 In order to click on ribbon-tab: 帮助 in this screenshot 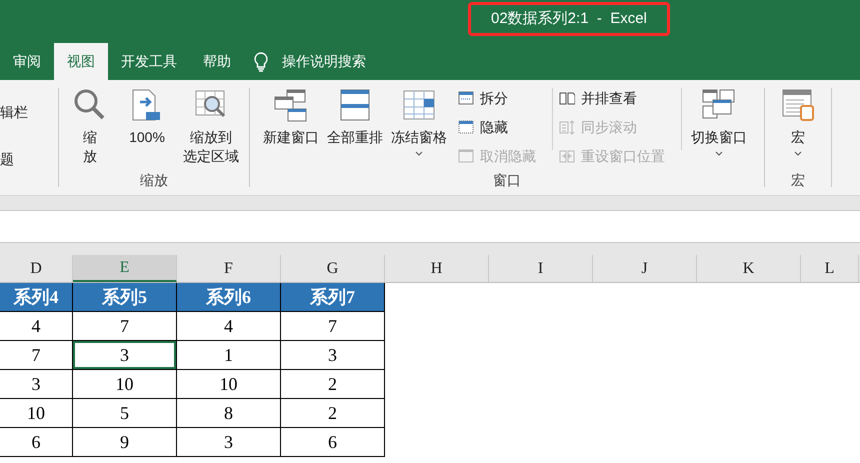, I will do `click(217, 61)`.